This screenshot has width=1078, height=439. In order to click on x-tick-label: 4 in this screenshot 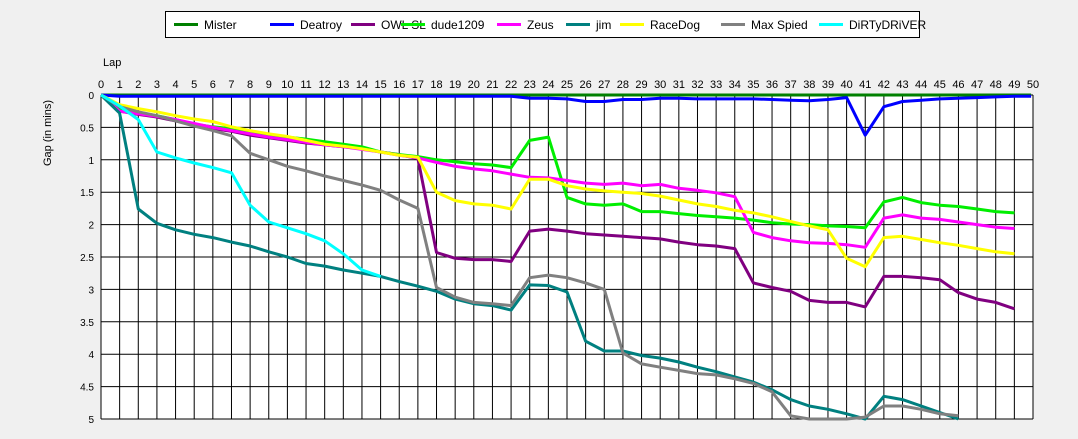, I will do `click(175, 85)`.